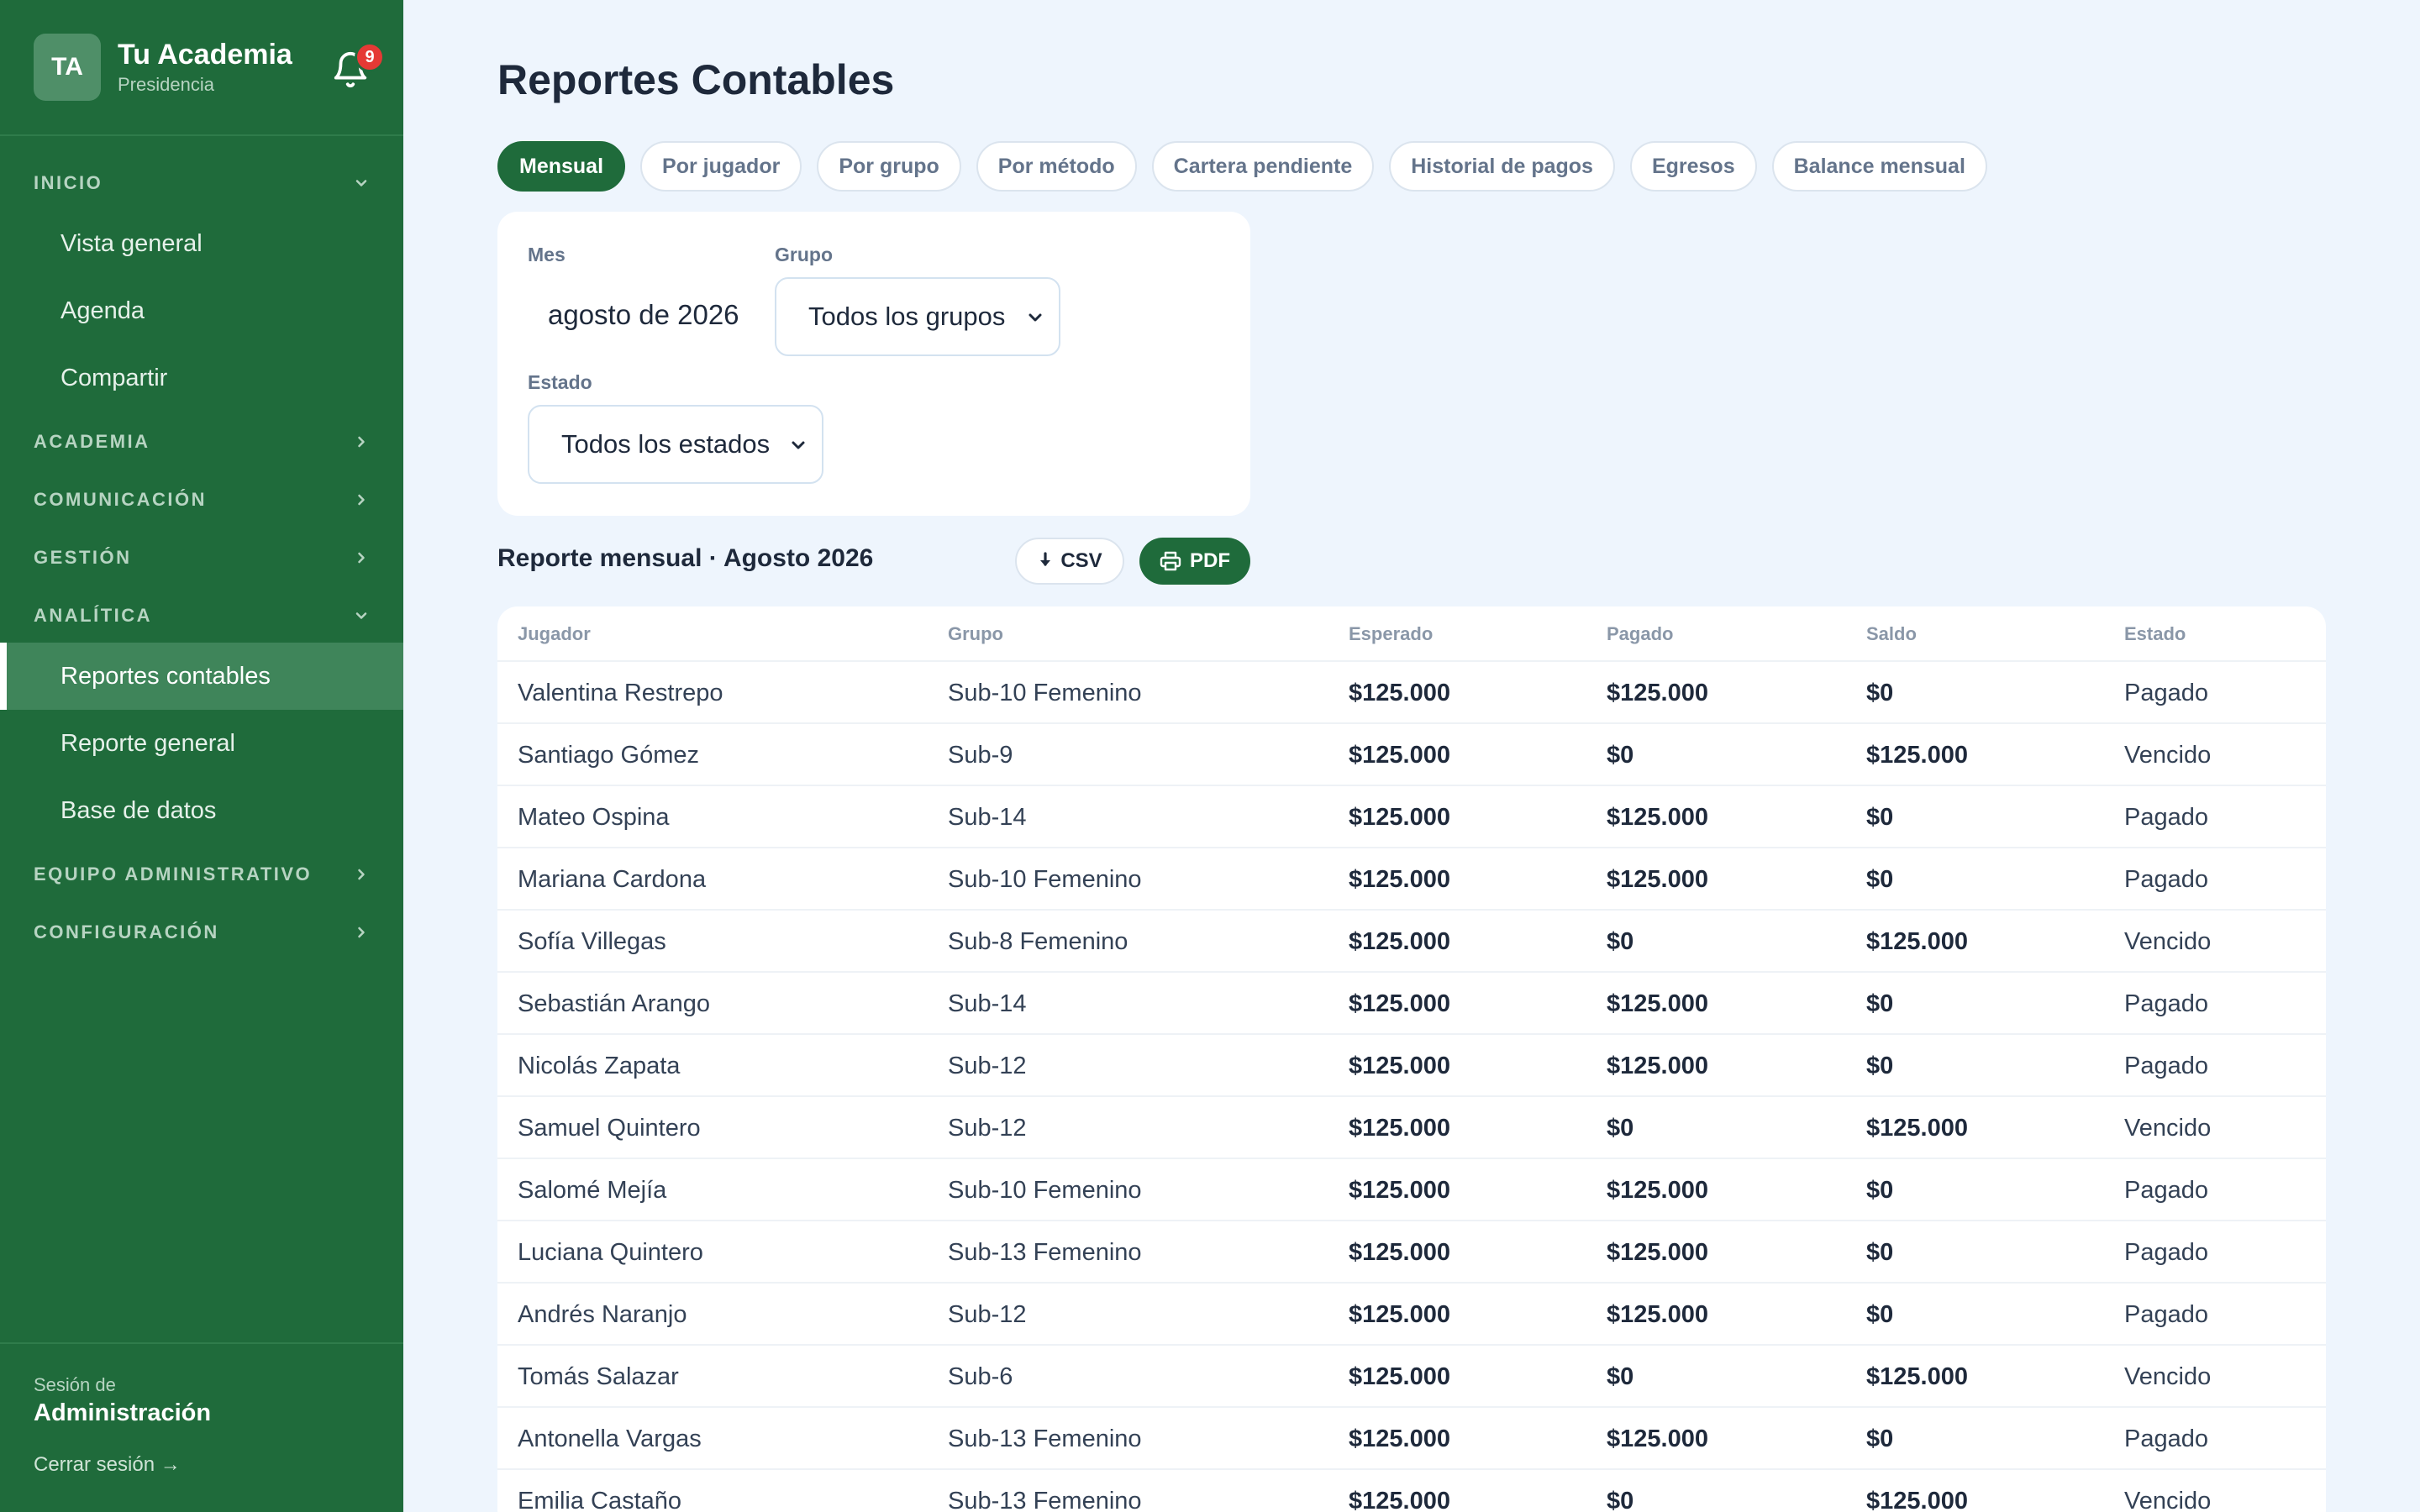 The width and height of the screenshot is (2420, 1512). Describe the element at coordinates (83, 557) in the screenshot. I see `sidebar-section-label: GESTIÓN` at that location.